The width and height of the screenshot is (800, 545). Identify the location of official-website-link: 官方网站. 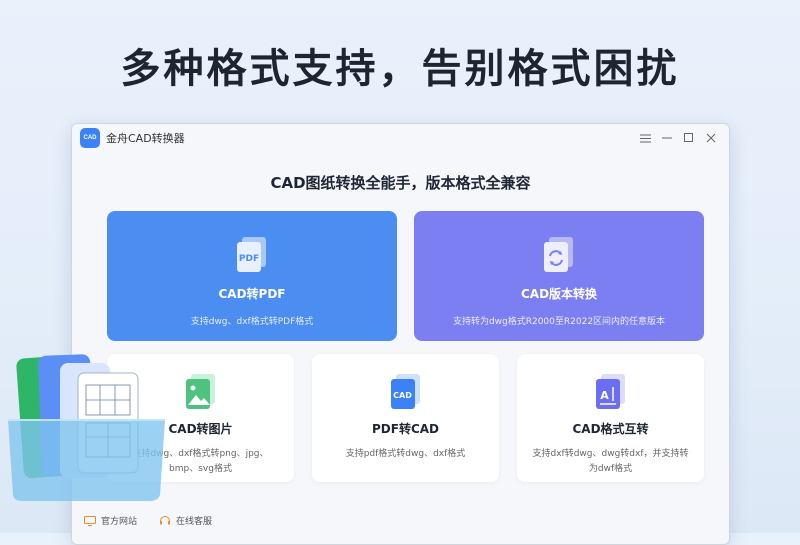
(110, 520).